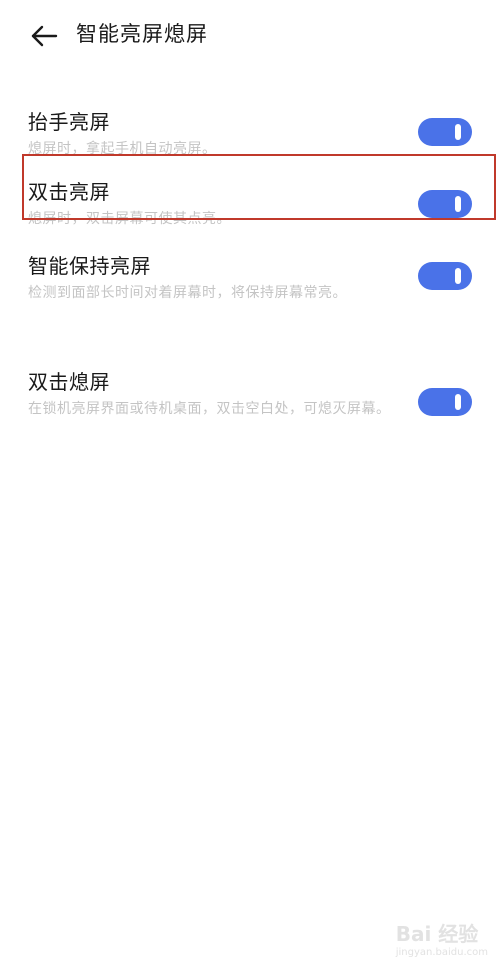 Image resolution: width=500 pixels, height=968 pixels. I want to click on setting-double-tap-wake: 双击亮屏 熄屏时，双击屏幕可使其点亮。, so click(250, 208).